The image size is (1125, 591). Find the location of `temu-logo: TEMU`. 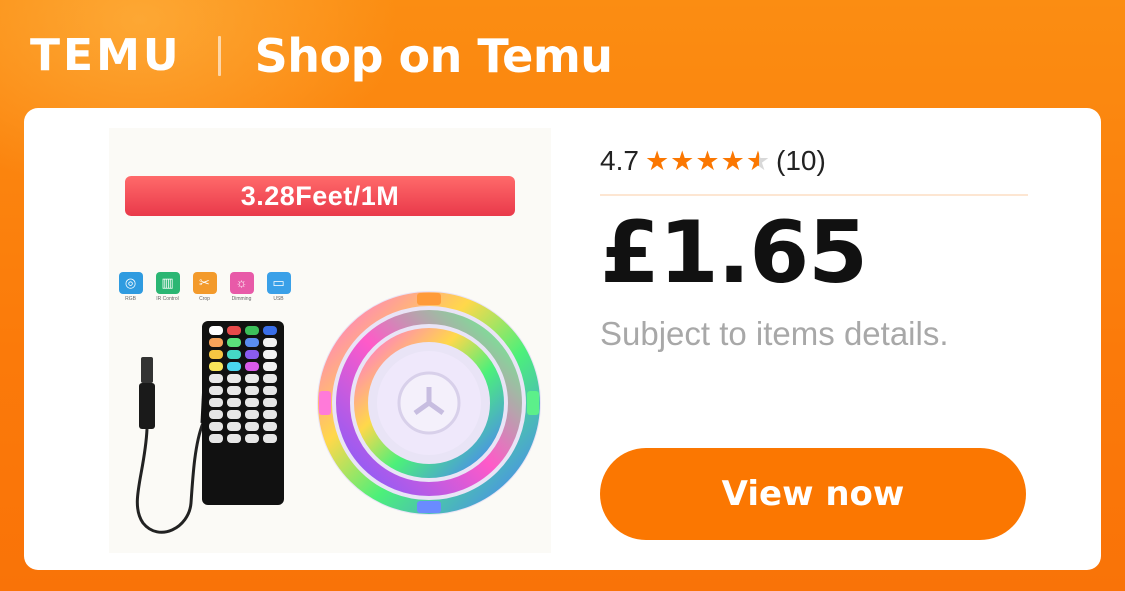

temu-logo: TEMU is located at coordinates (106, 56).